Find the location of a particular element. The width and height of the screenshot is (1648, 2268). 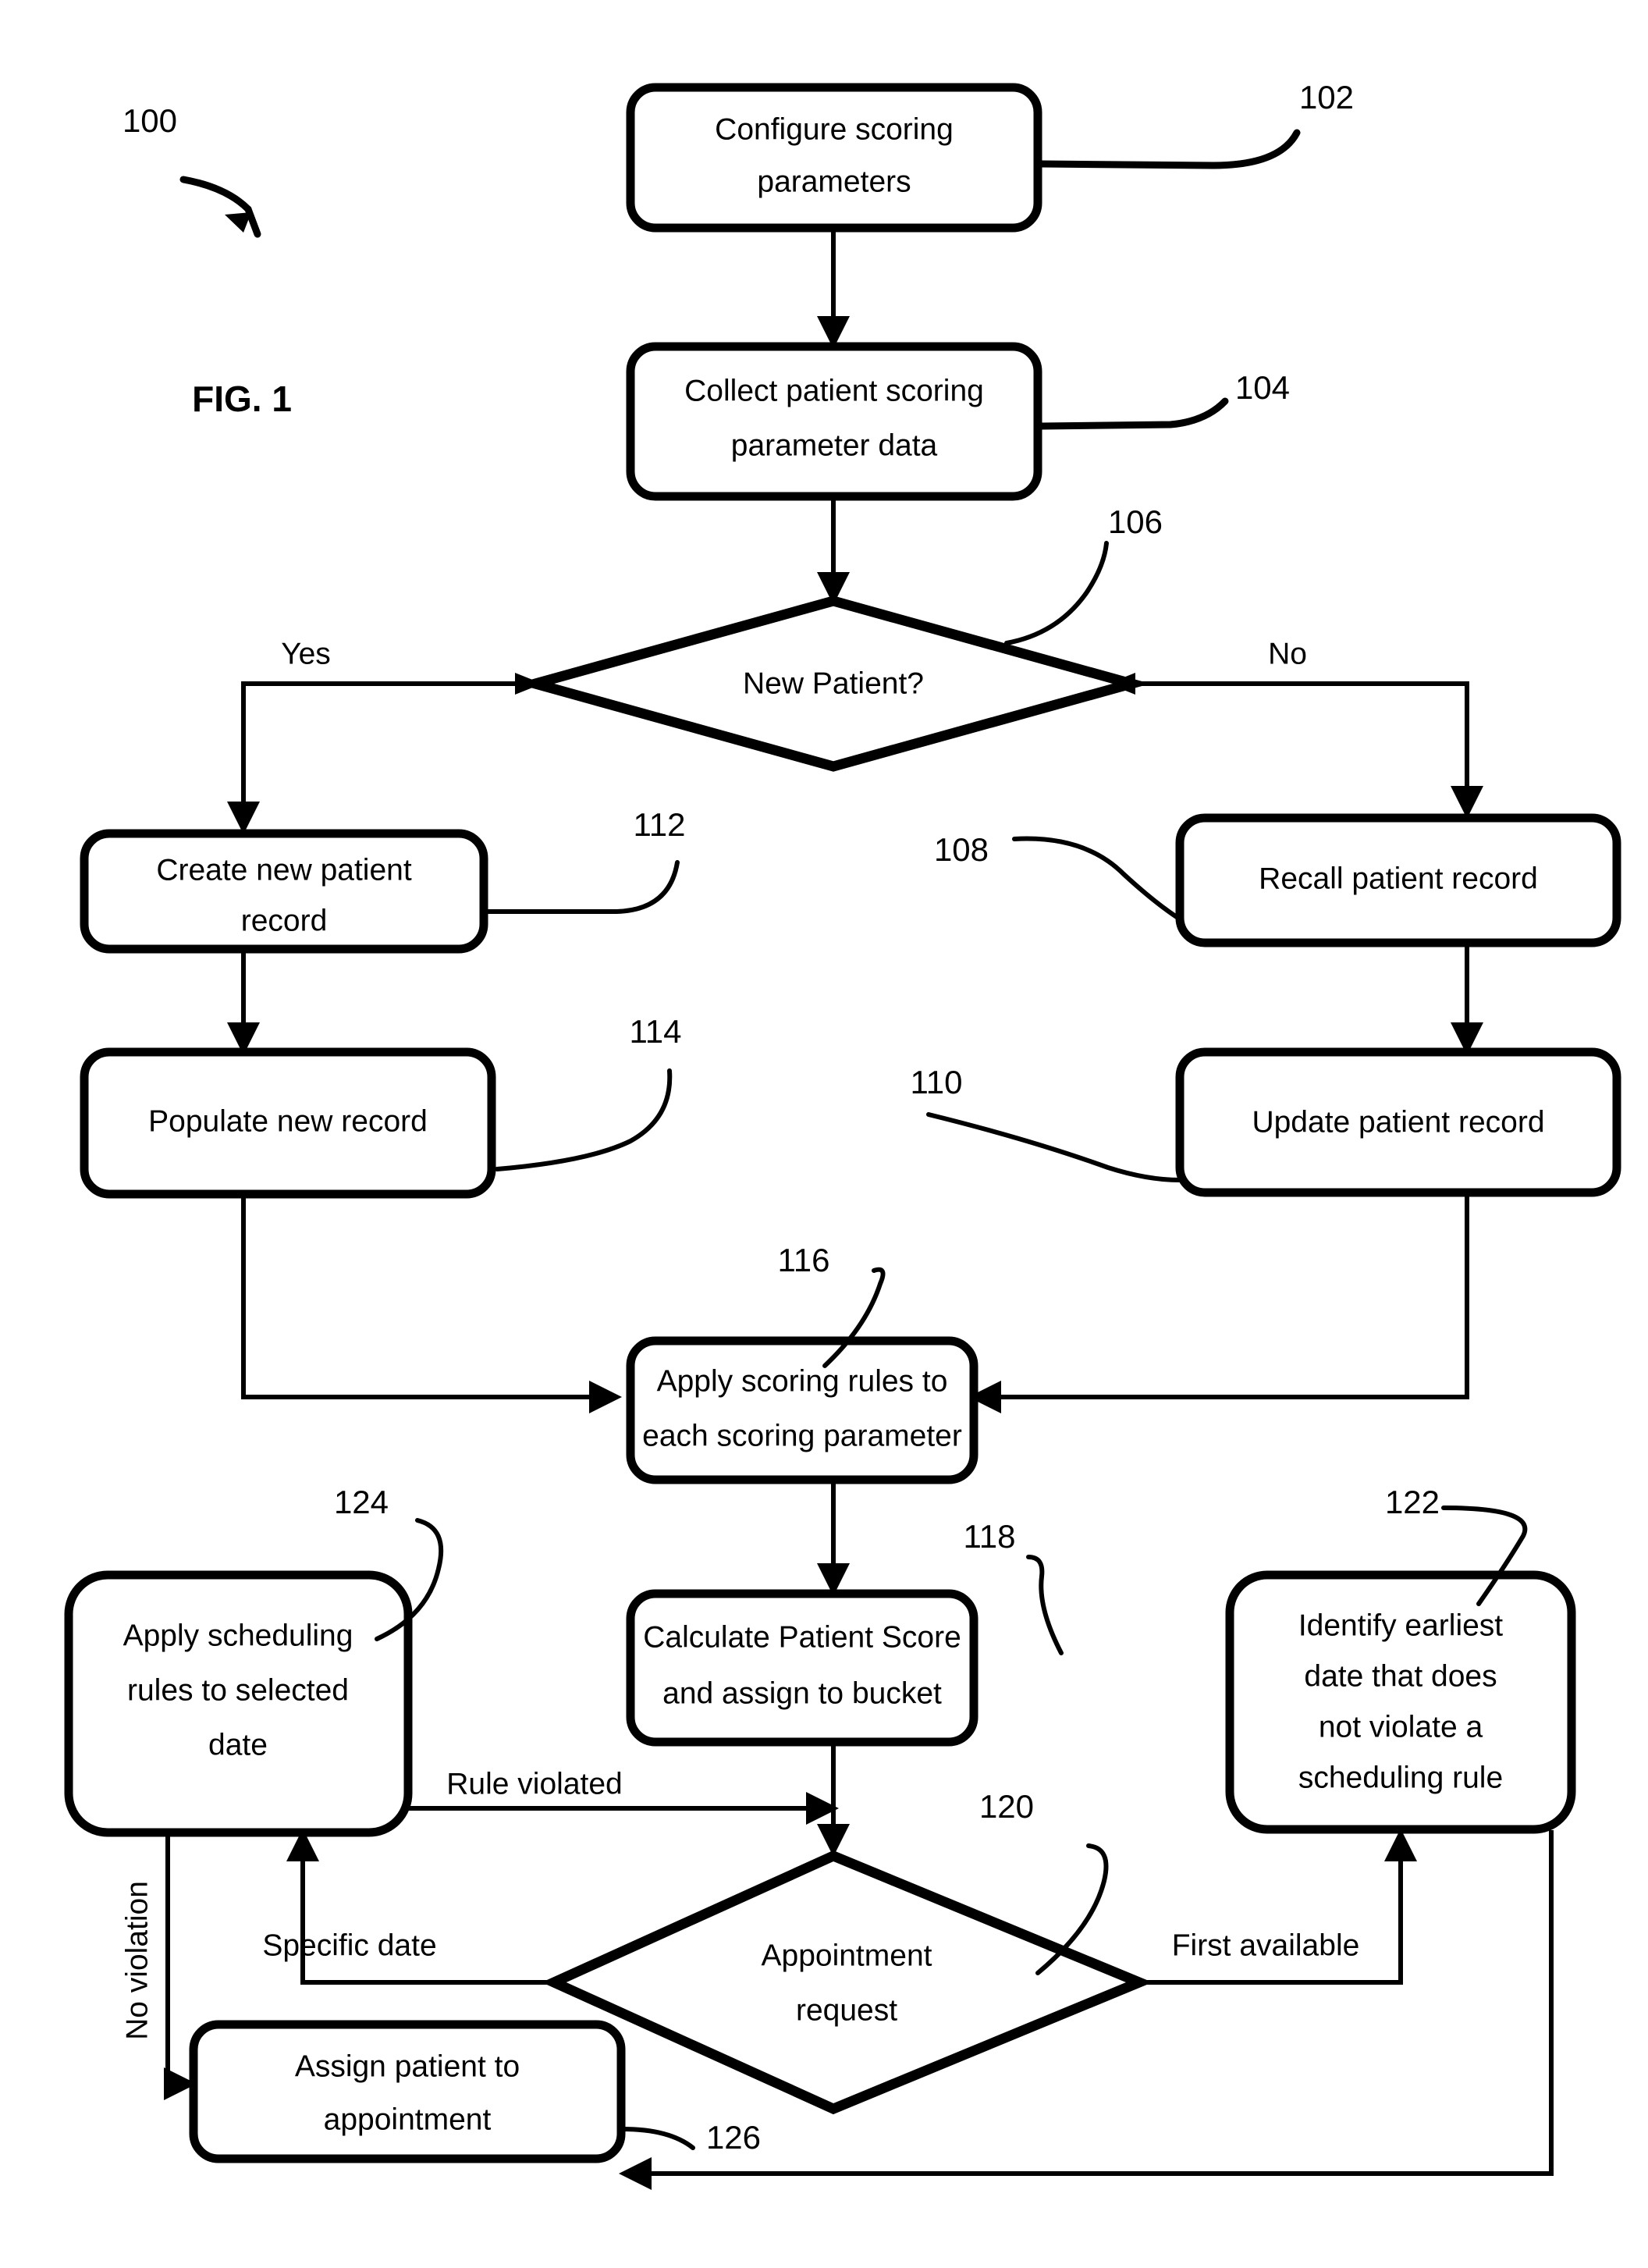

node-112-line-2: record is located at coordinates (284, 921).